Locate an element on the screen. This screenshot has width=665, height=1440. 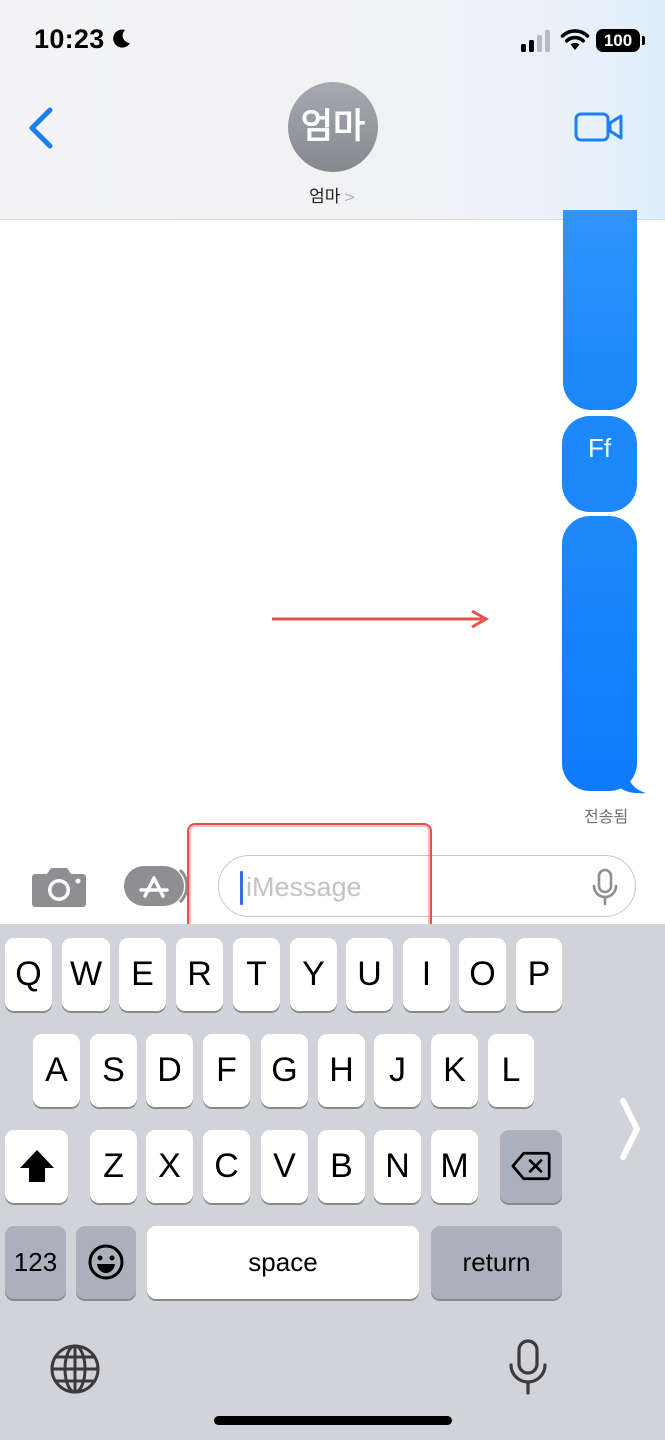
shift-icon is located at coordinates (36, 1166).